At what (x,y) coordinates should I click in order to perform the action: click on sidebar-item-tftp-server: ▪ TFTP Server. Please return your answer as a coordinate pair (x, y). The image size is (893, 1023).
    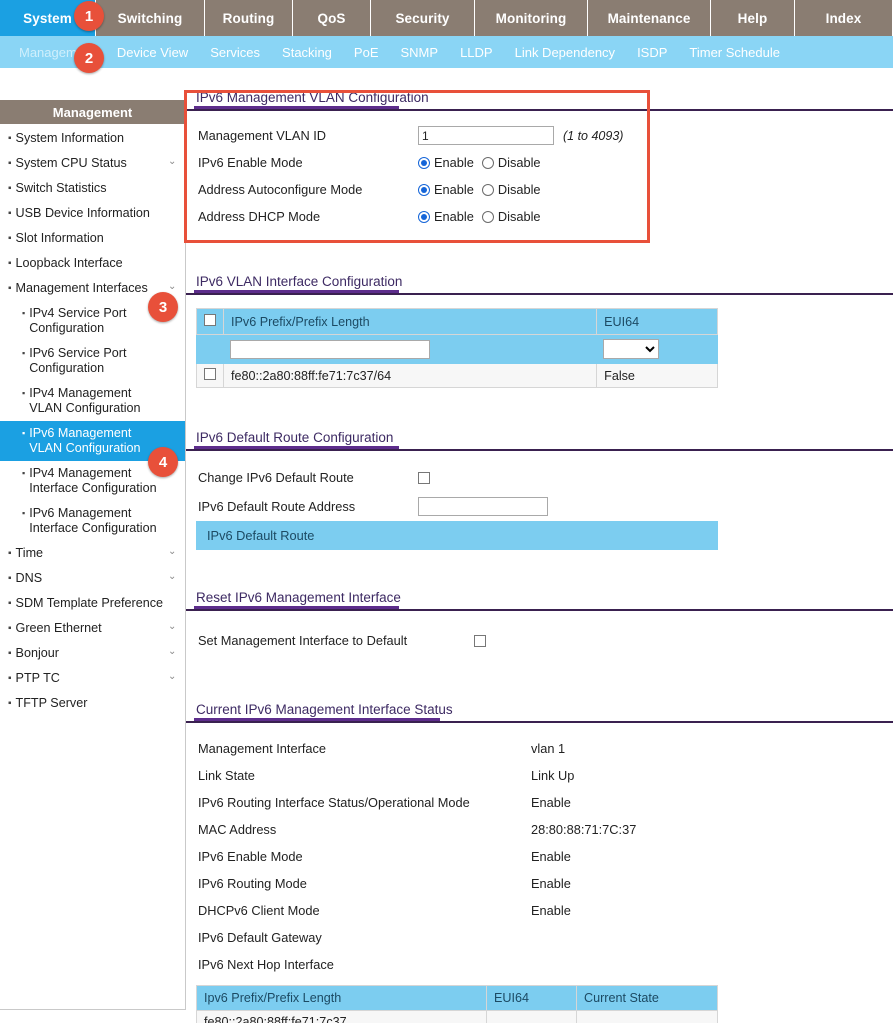
    Looking at the image, I should click on (92, 703).